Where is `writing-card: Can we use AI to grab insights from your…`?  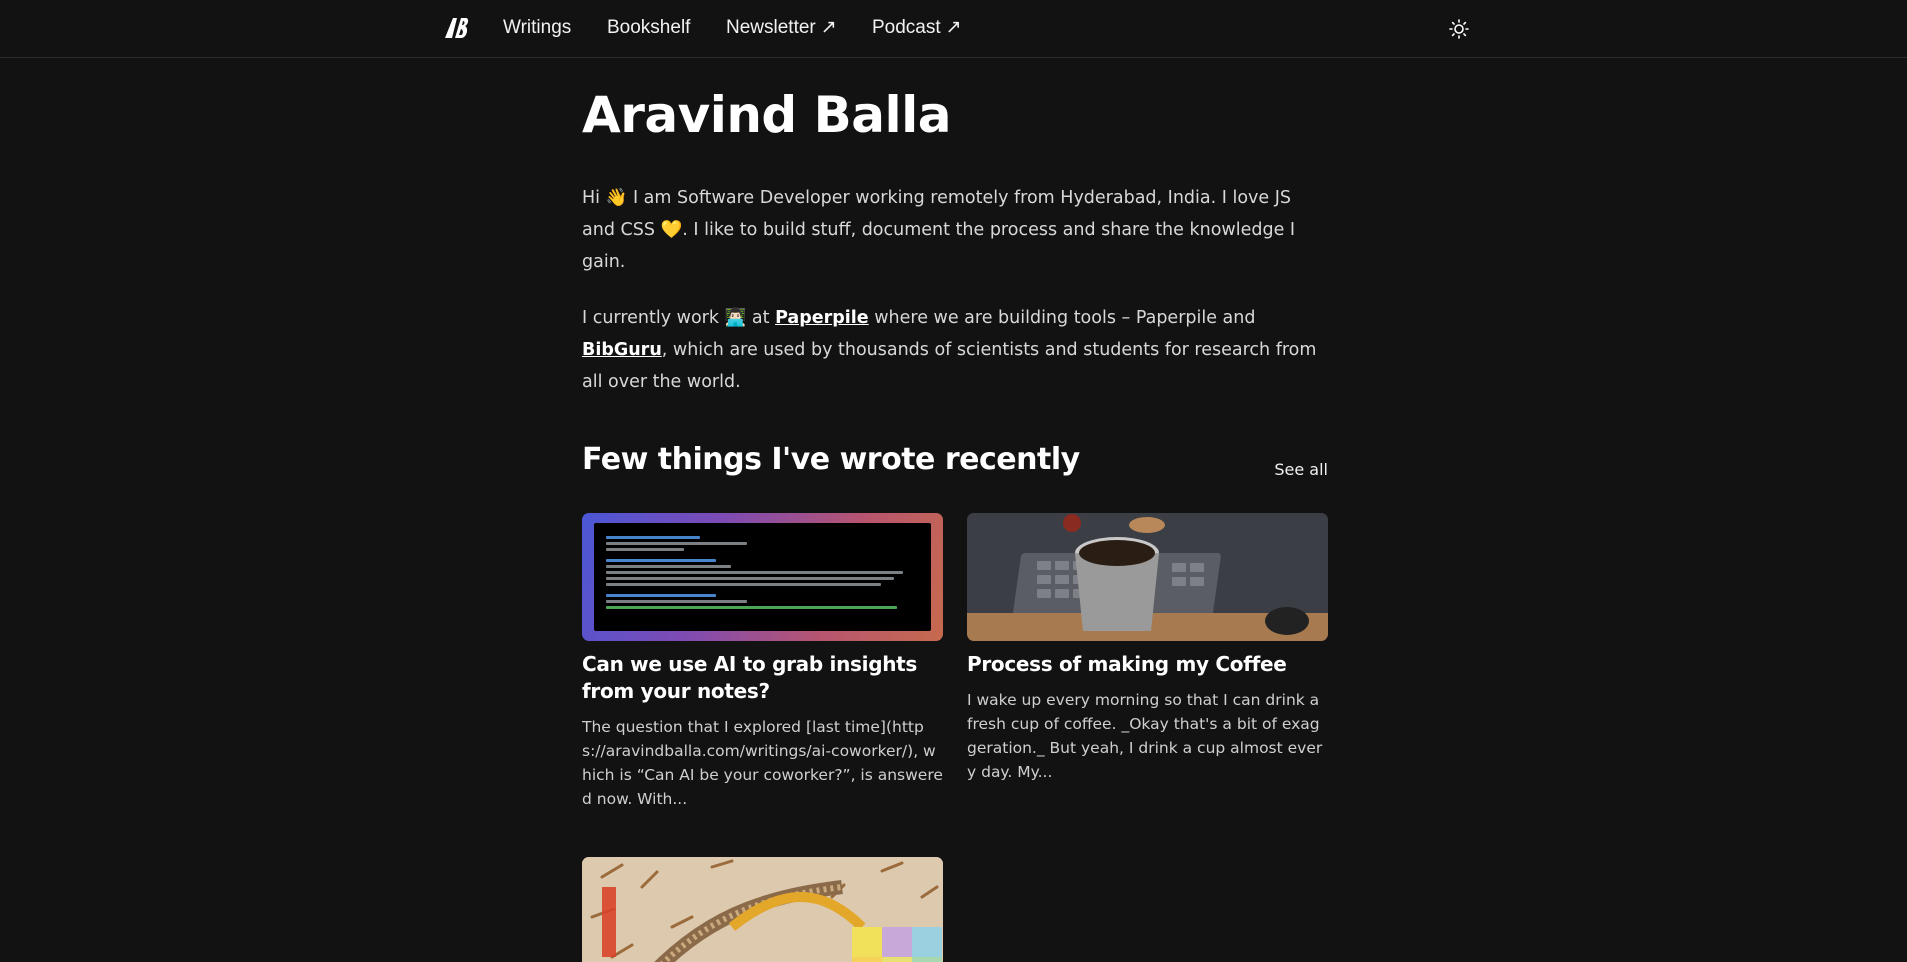
writing-card: Can we use AI to grab insights from your… is located at coordinates (762, 662).